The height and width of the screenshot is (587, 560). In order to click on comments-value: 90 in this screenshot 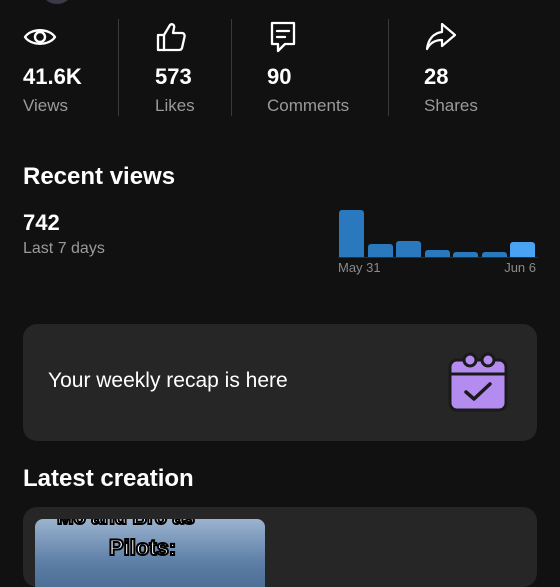, I will do `click(279, 76)`.